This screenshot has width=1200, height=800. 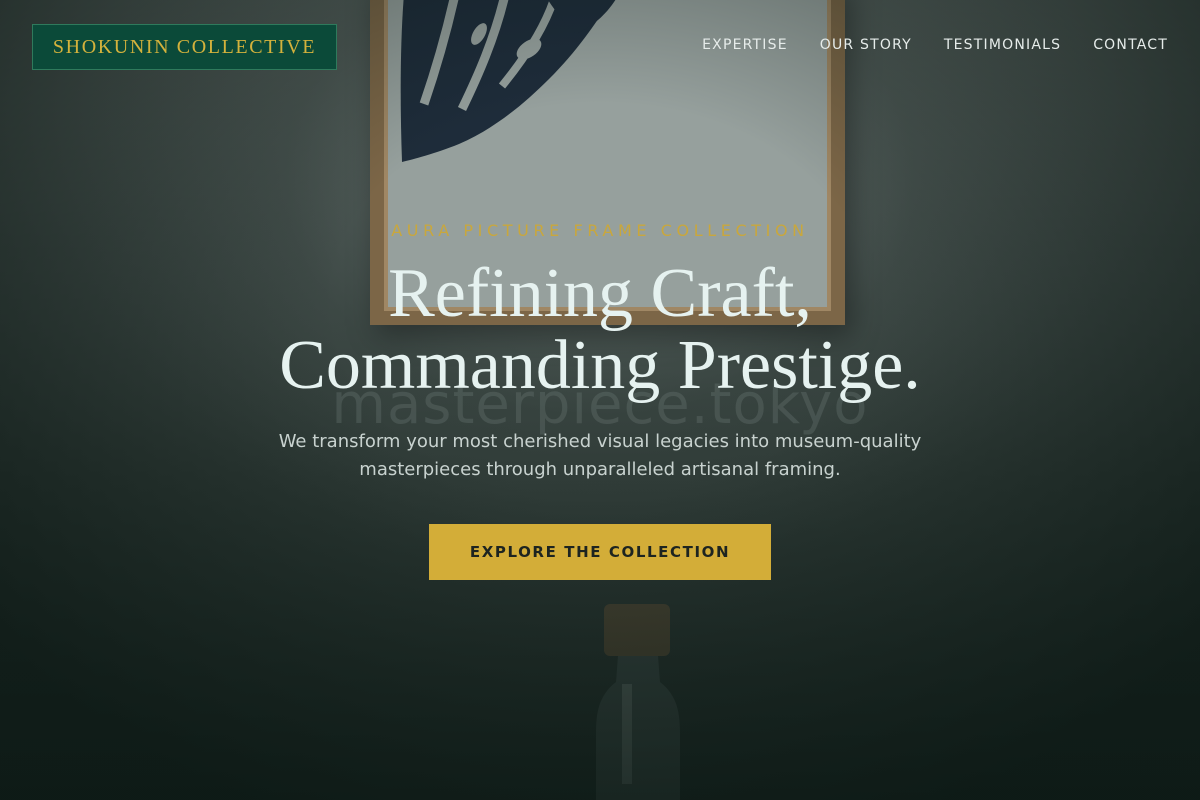 I want to click on nav-link-contact: CONTACT, so click(x=1130, y=45).